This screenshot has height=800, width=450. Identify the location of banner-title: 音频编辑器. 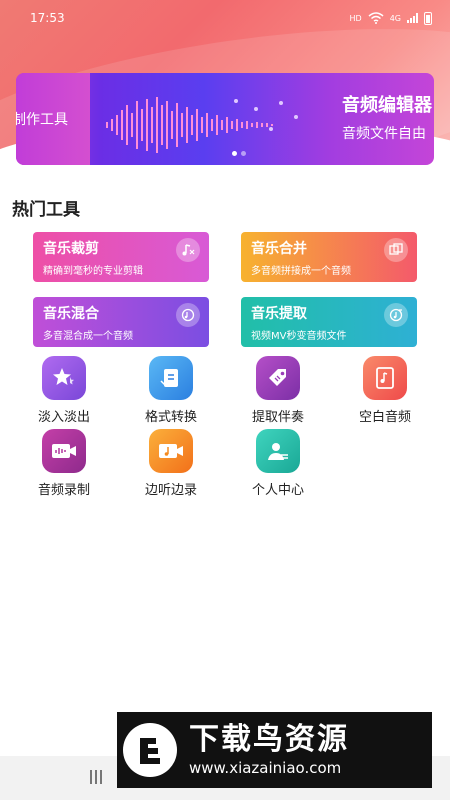
(387, 105).